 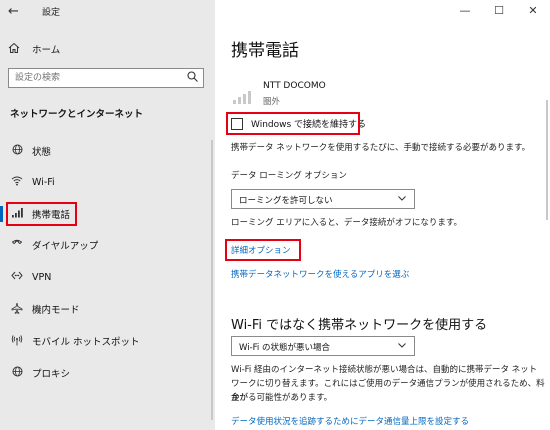 I want to click on sidebar-item-proxy: プロキシ, so click(x=107, y=373).